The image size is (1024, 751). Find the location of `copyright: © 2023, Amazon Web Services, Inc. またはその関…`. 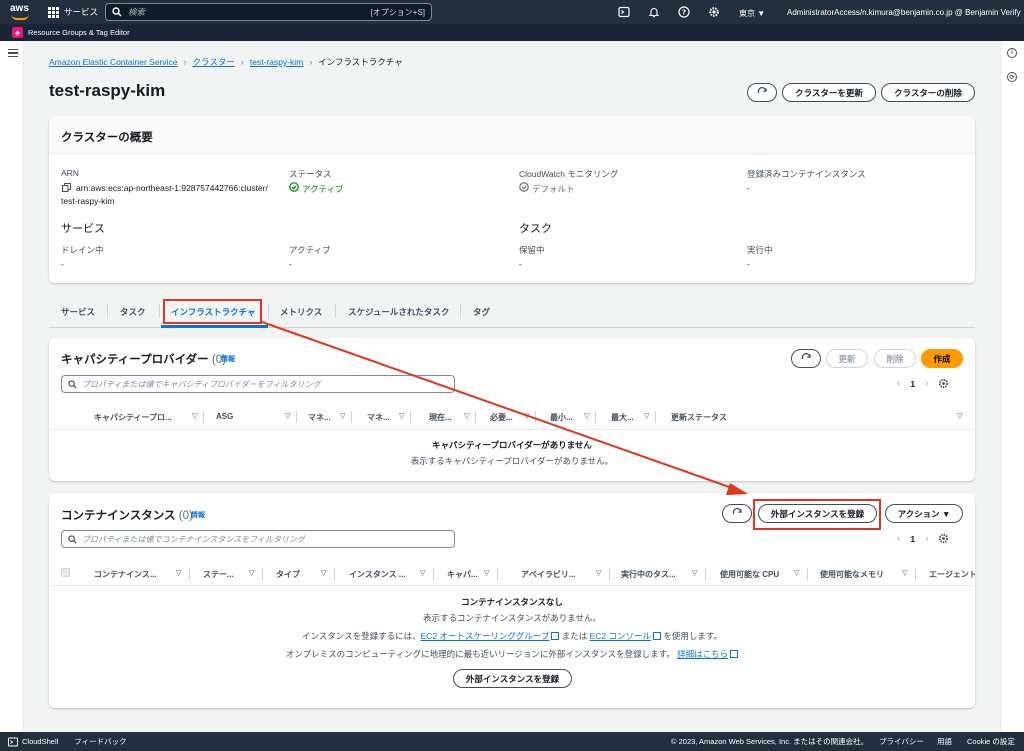

copyright: © 2023, Amazon Web Services, Inc. またはその関… is located at coordinates (770, 741).